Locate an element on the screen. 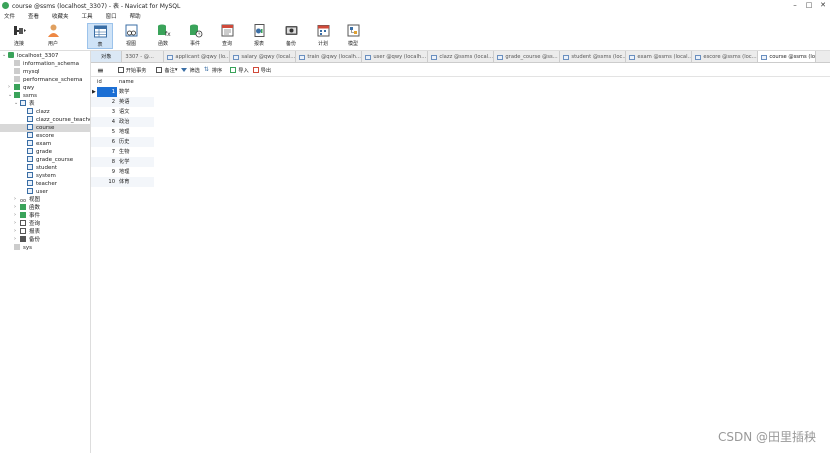  cell-id: 5 is located at coordinates (107, 132).